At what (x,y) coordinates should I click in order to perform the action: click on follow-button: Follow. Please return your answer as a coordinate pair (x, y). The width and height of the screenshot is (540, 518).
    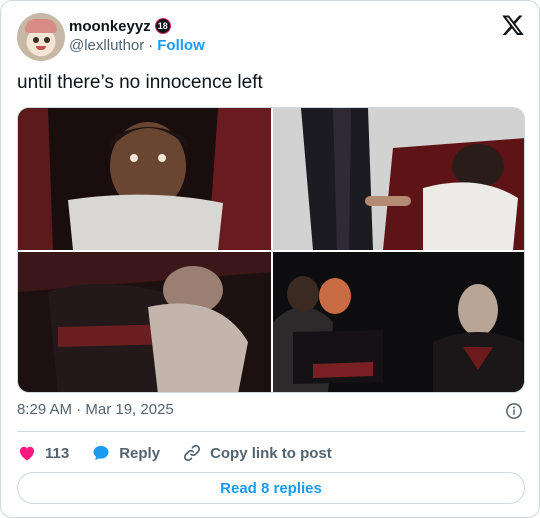
    Looking at the image, I should click on (181, 45).